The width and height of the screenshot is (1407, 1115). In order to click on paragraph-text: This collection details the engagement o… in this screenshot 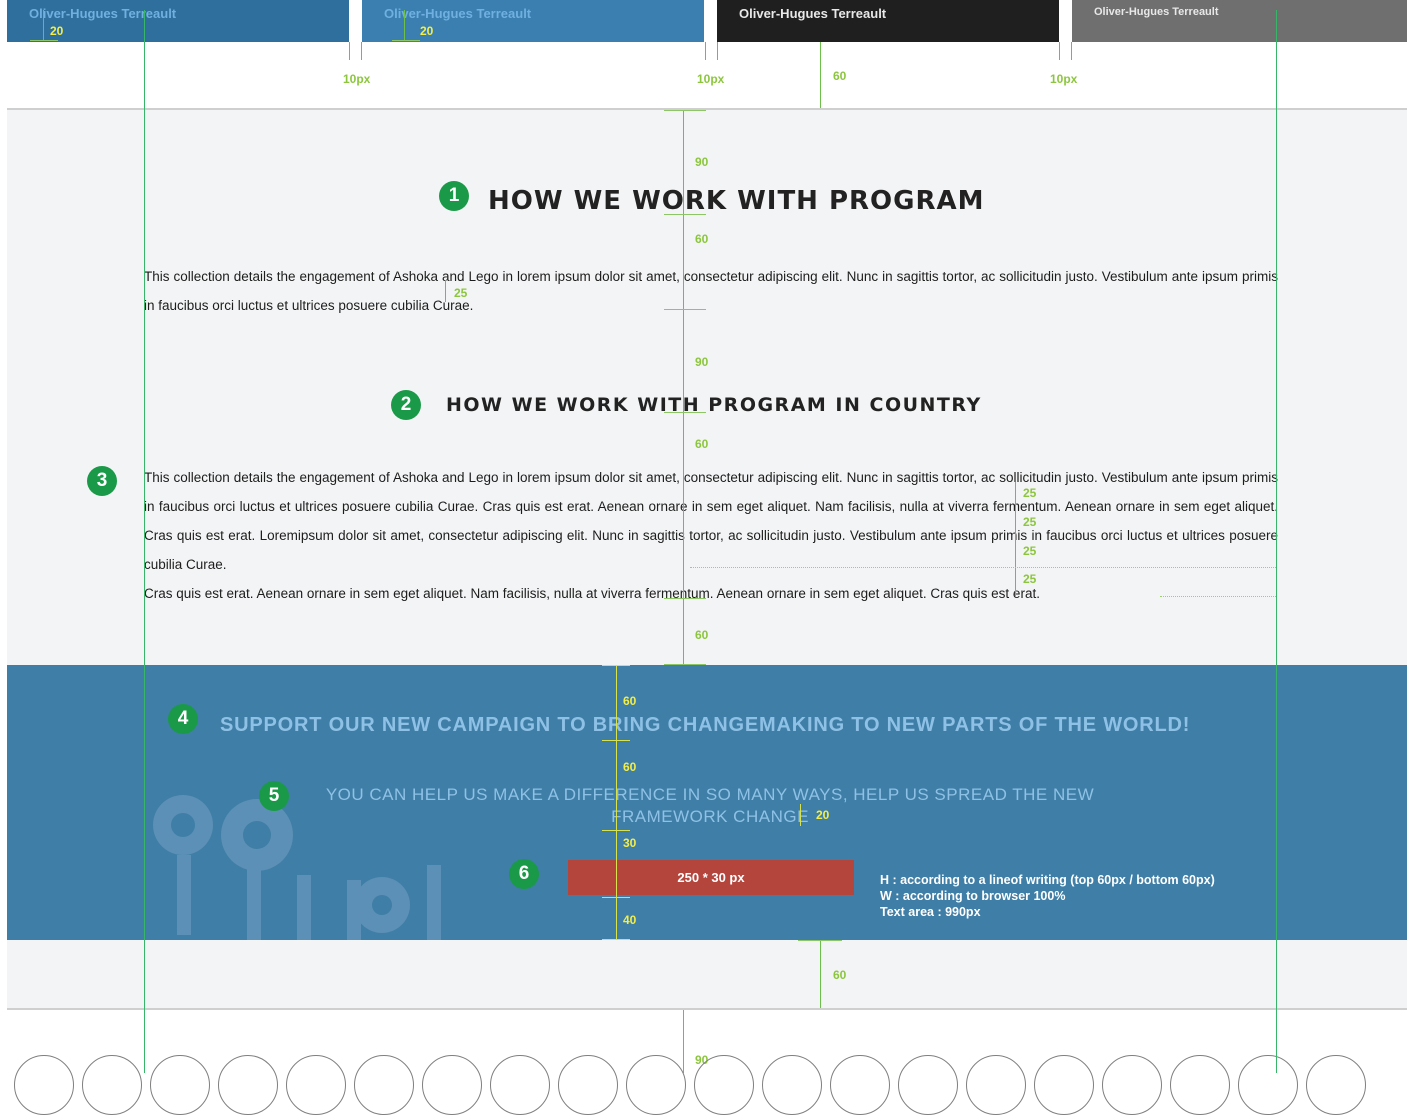, I will do `click(711, 521)`.